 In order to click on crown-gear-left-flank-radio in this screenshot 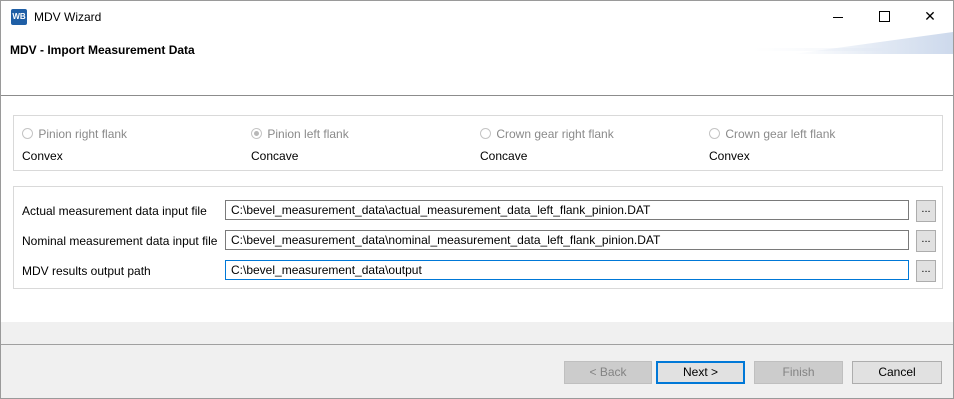, I will do `click(714, 134)`.